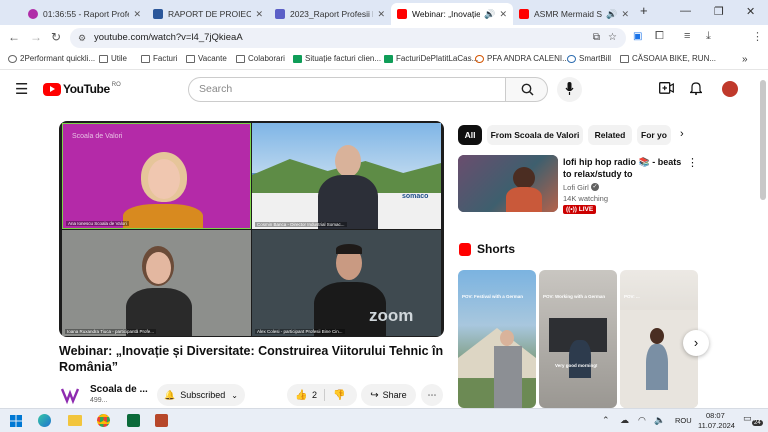 The width and height of the screenshot is (768, 432). What do you see at coordinates (750, 11) in the screenshot?
I see `close-window-button: ✕` at bounding box center [750, 11].